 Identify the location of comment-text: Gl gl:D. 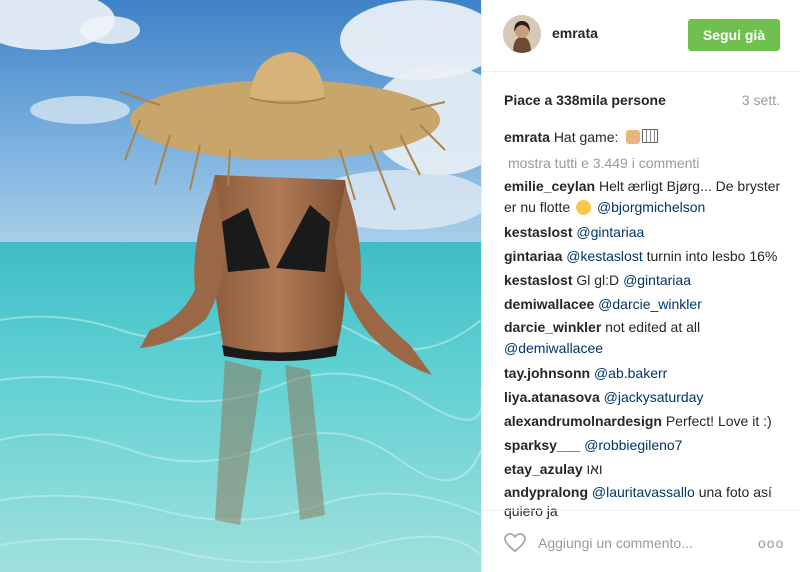
(598, 280).